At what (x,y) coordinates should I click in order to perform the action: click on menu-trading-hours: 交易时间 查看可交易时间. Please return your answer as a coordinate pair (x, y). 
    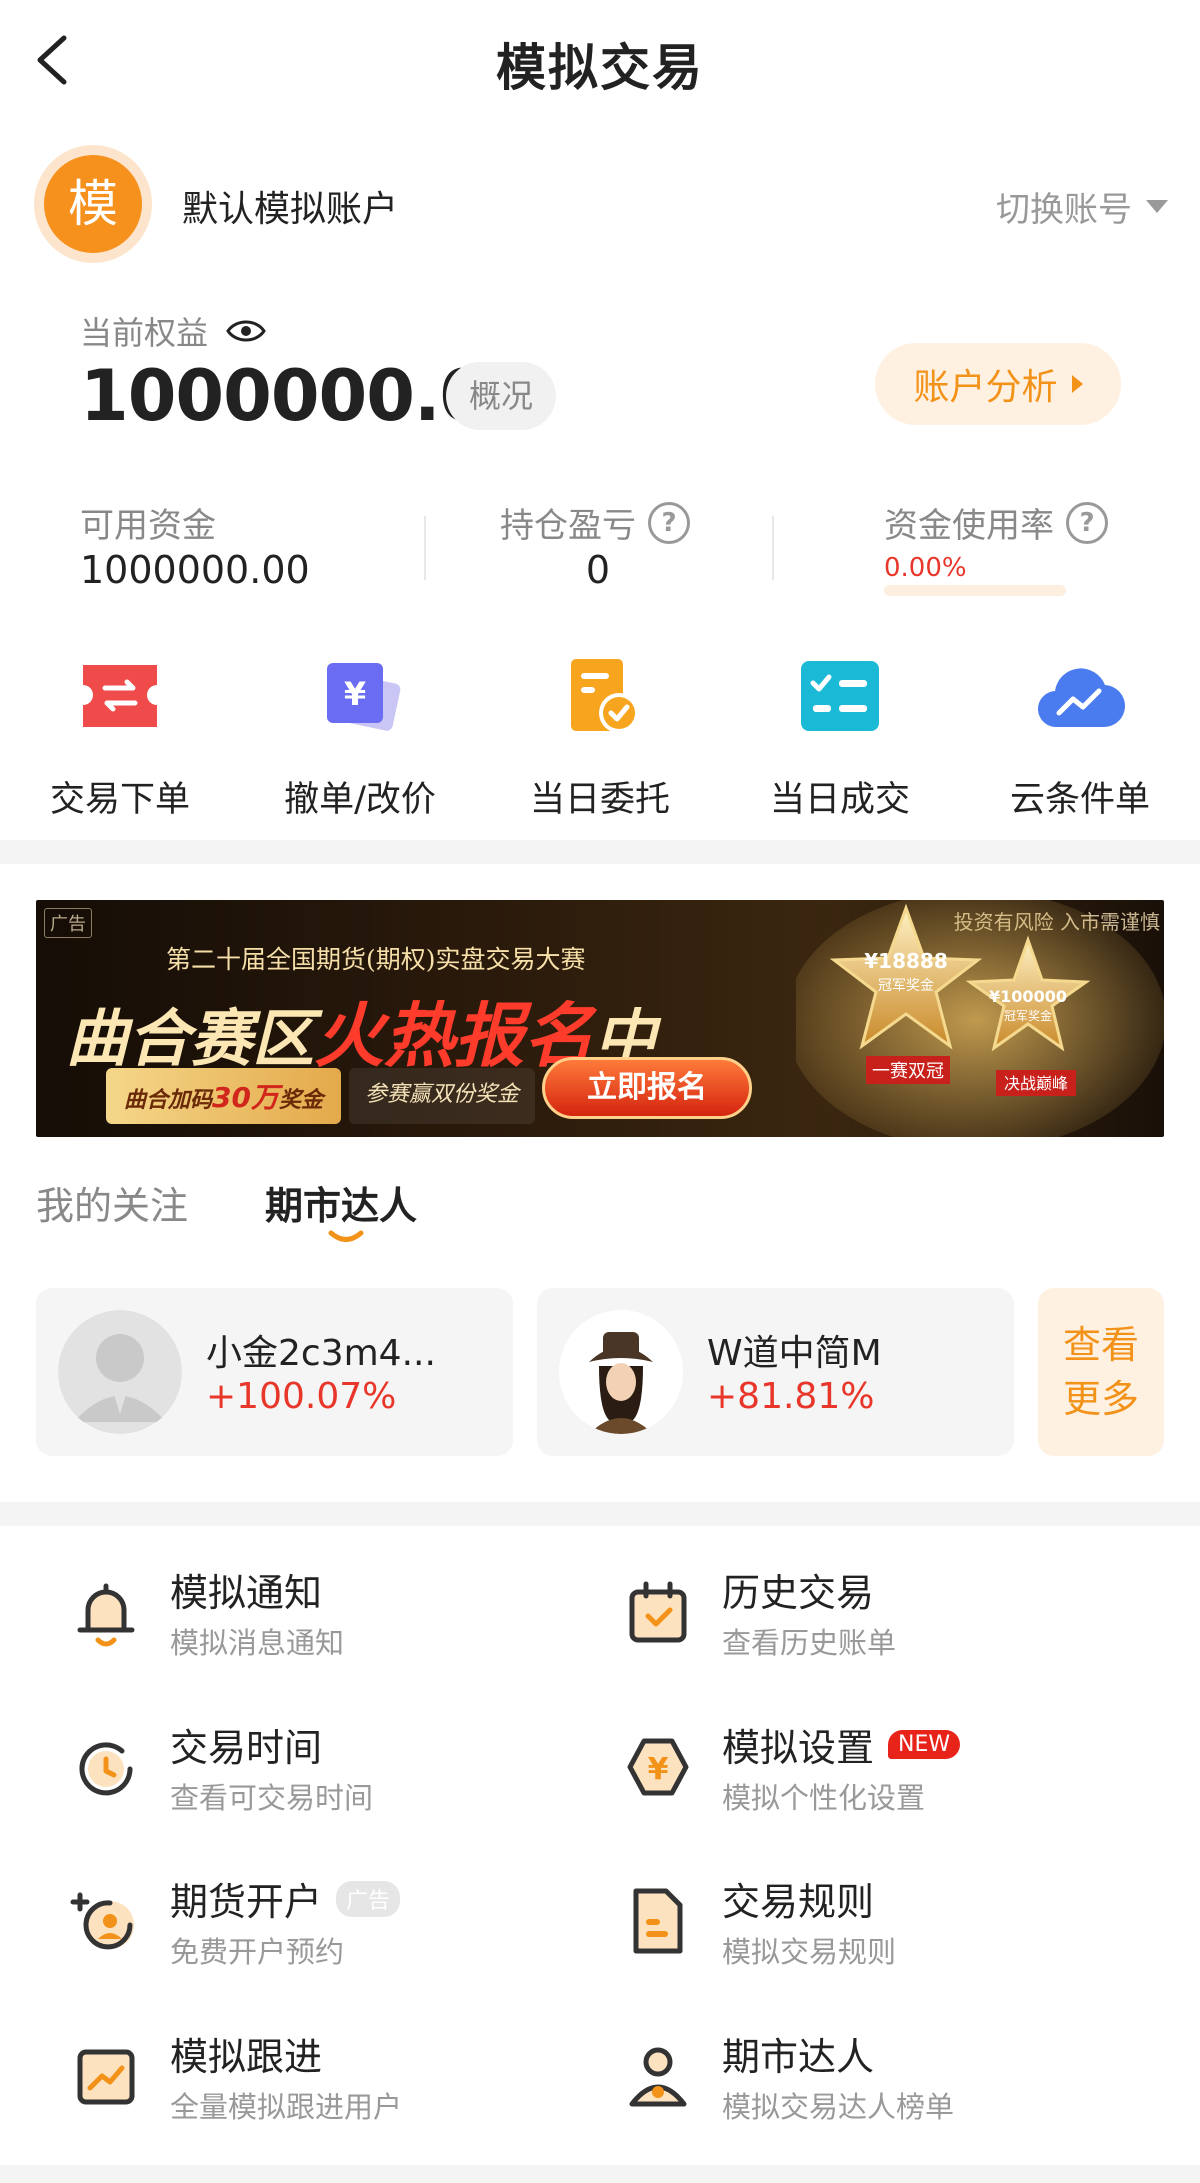
    Looking at the image, I should click on (306, 1767).